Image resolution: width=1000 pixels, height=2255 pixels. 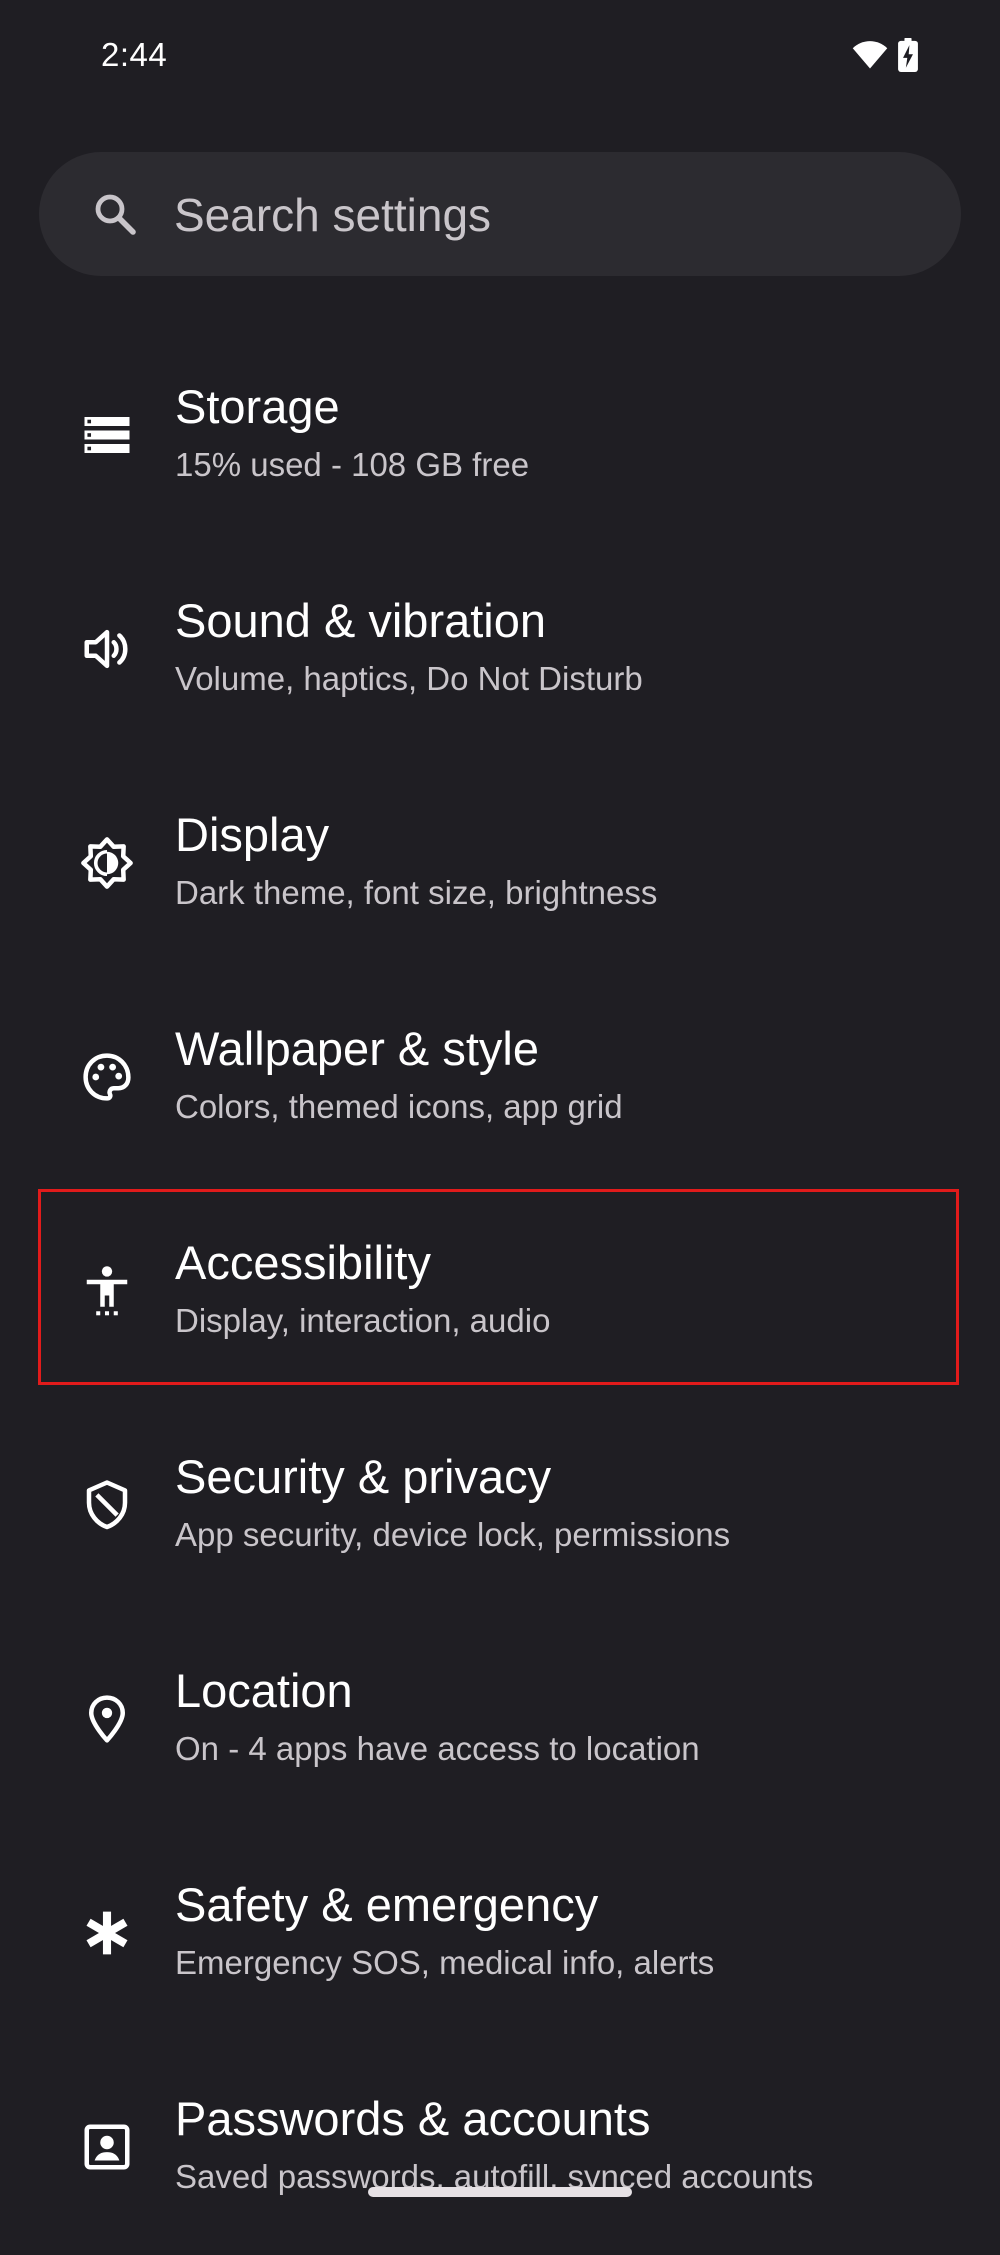 I want to click on accessibility-icon, so click(x=107, y=1291).